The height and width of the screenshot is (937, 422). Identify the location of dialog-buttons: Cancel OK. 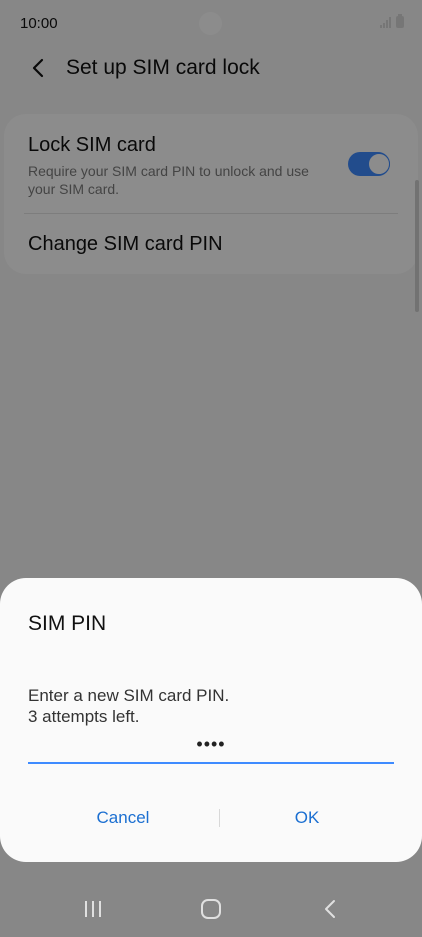
(211, 818).